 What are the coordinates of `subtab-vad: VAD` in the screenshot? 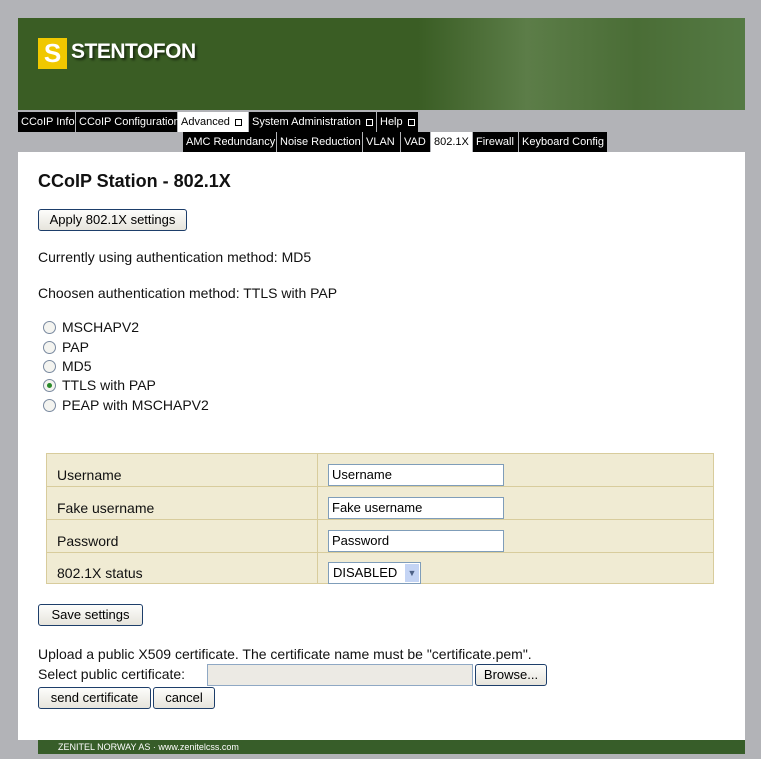 It's located at (416, 142).